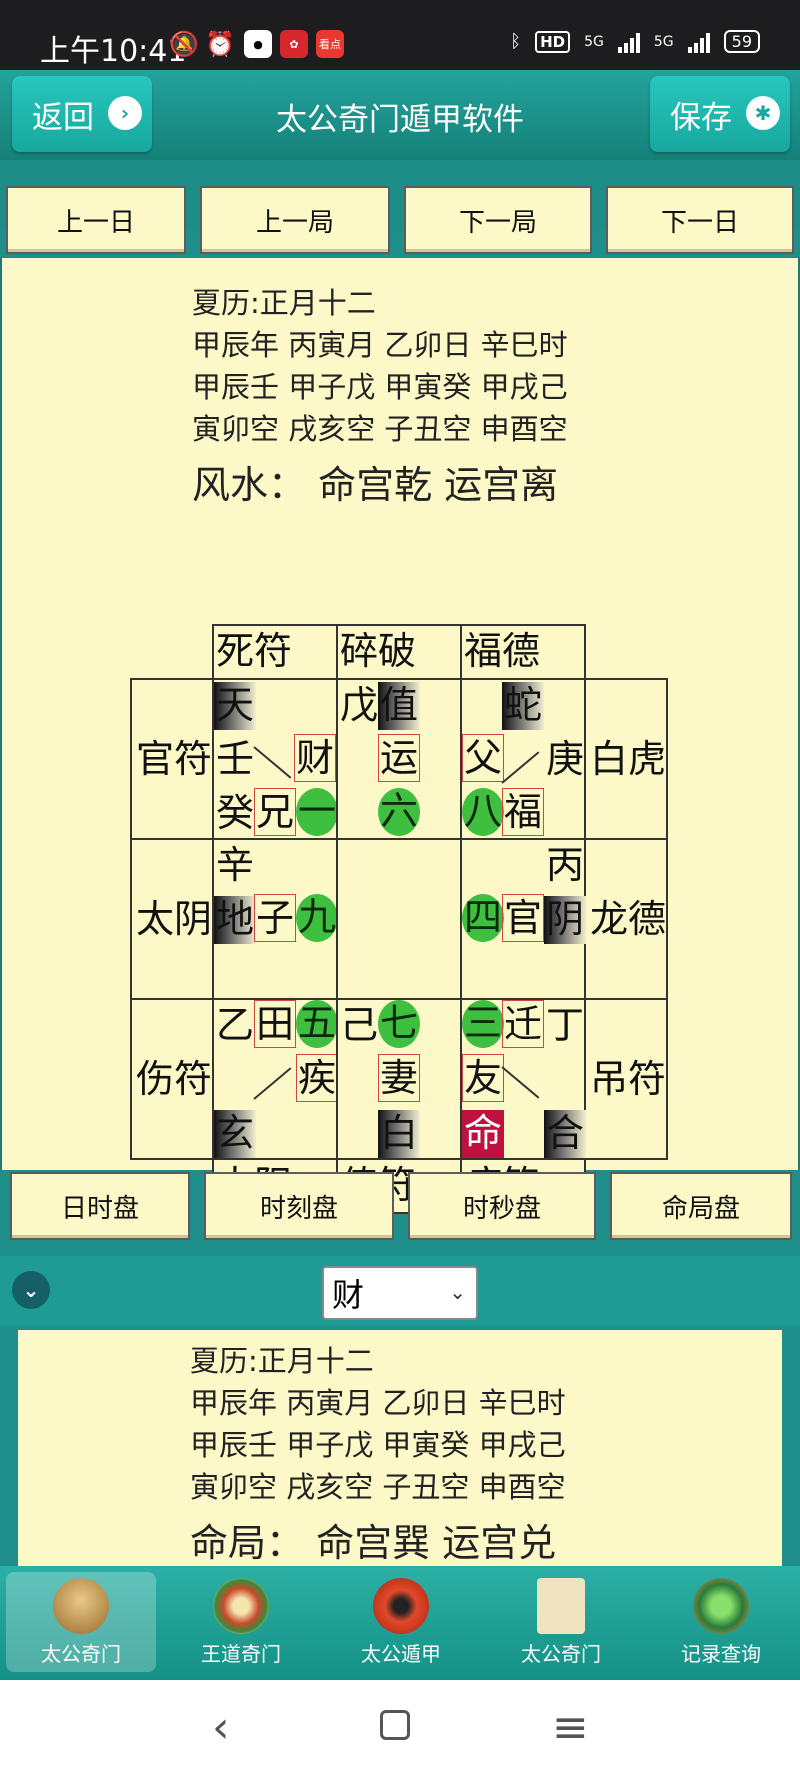 This screenshot has width=800, height=1778. Describe the element at coordinates (457, 1292) in the screenshot. I see `dropdown-arrow-icon: ⌄` at that location.